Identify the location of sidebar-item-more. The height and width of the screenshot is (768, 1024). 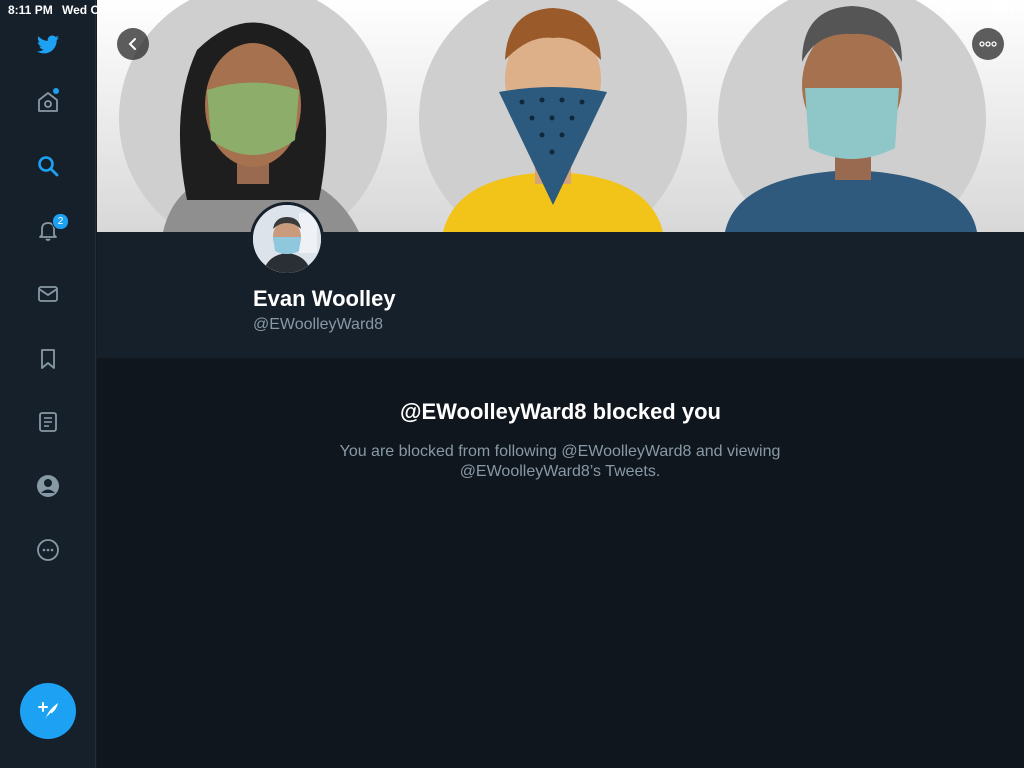
(48, 550).